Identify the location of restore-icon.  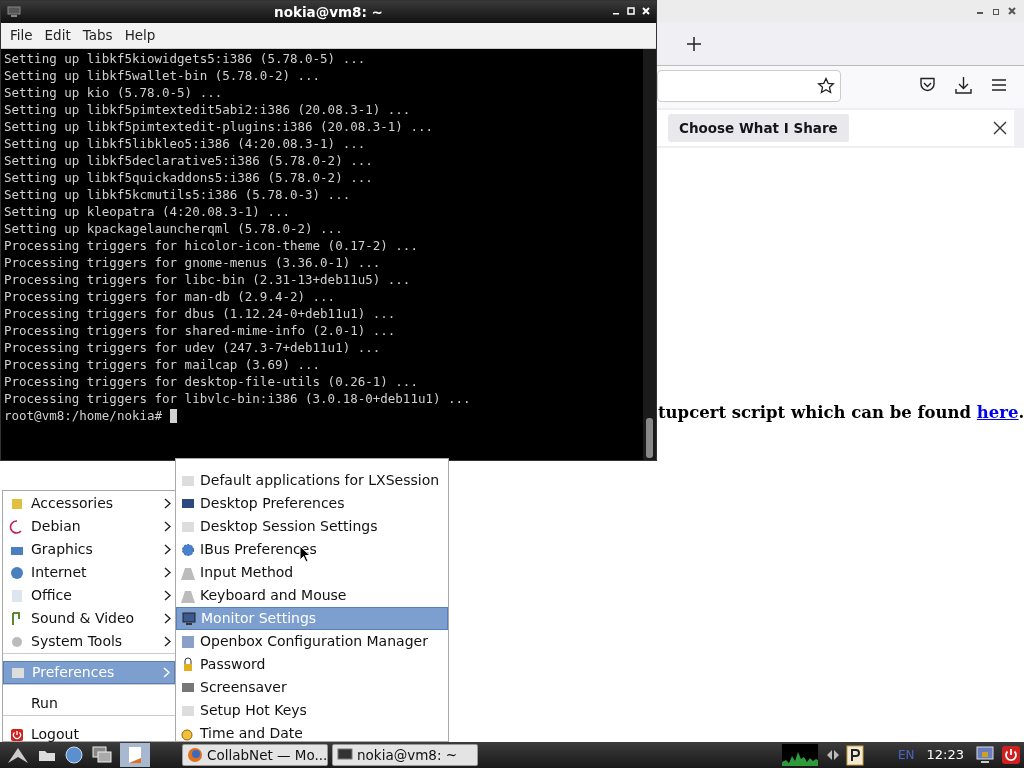
(996, 11).